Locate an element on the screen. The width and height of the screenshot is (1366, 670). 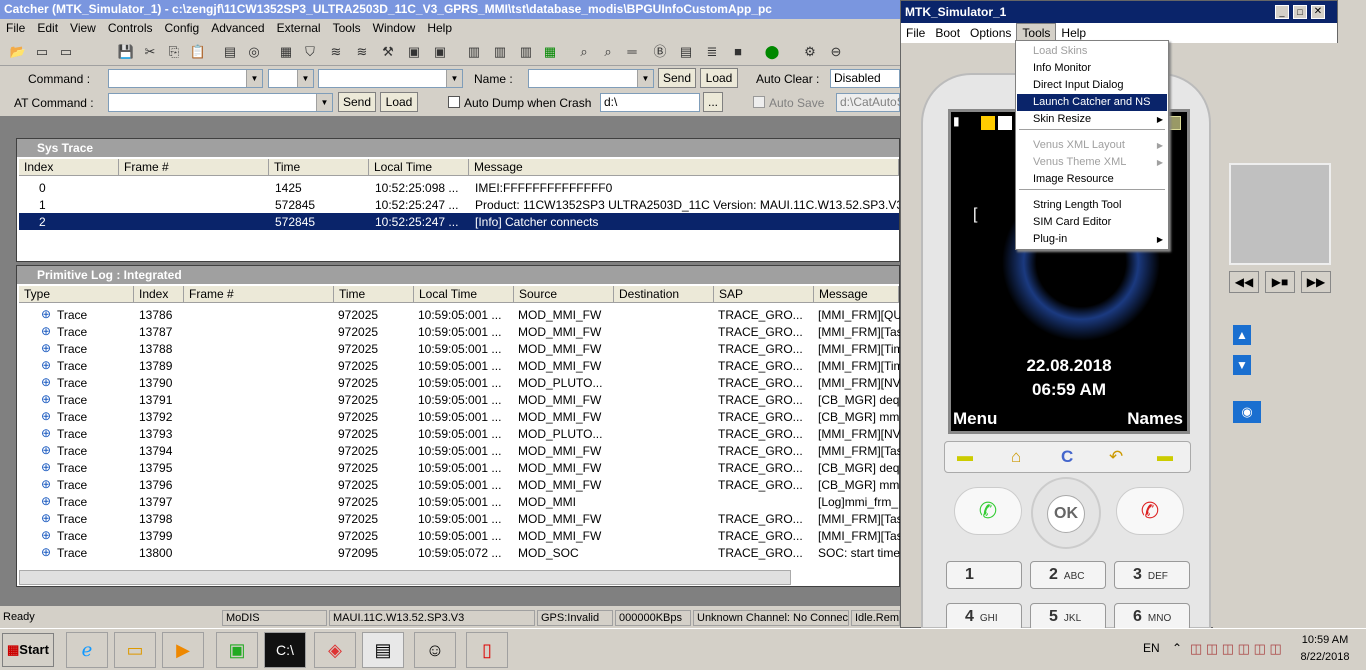
shield-icon: ⛉ is located at coordinates (310, 52).